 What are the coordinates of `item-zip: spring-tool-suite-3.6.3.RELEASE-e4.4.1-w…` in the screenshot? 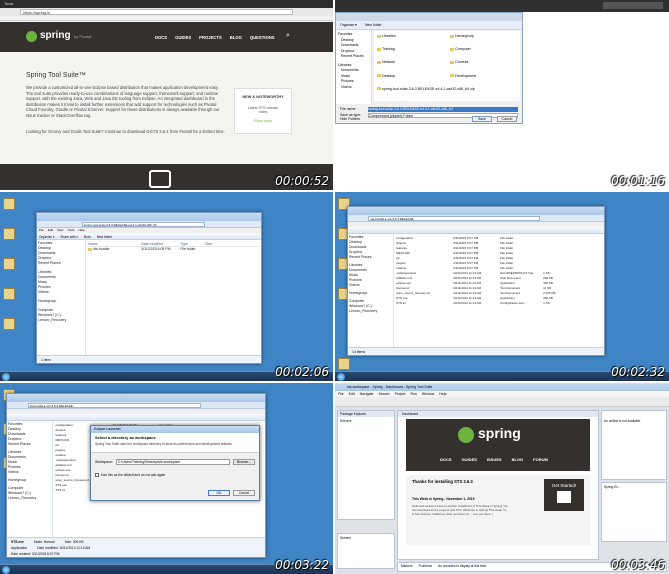 It's located at (447, 92).